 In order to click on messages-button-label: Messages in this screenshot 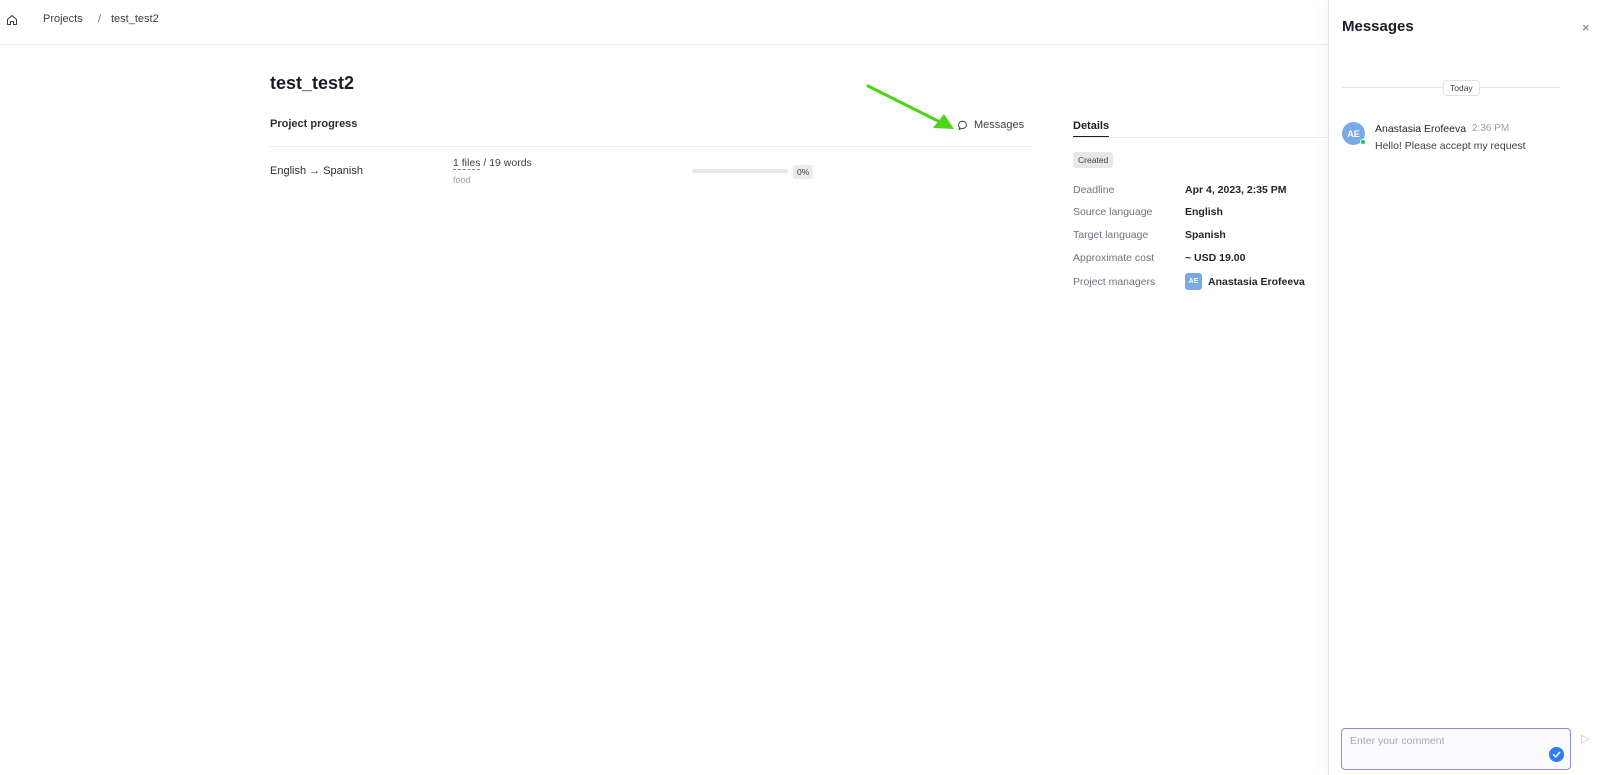, I will do `click(999, 125)`.